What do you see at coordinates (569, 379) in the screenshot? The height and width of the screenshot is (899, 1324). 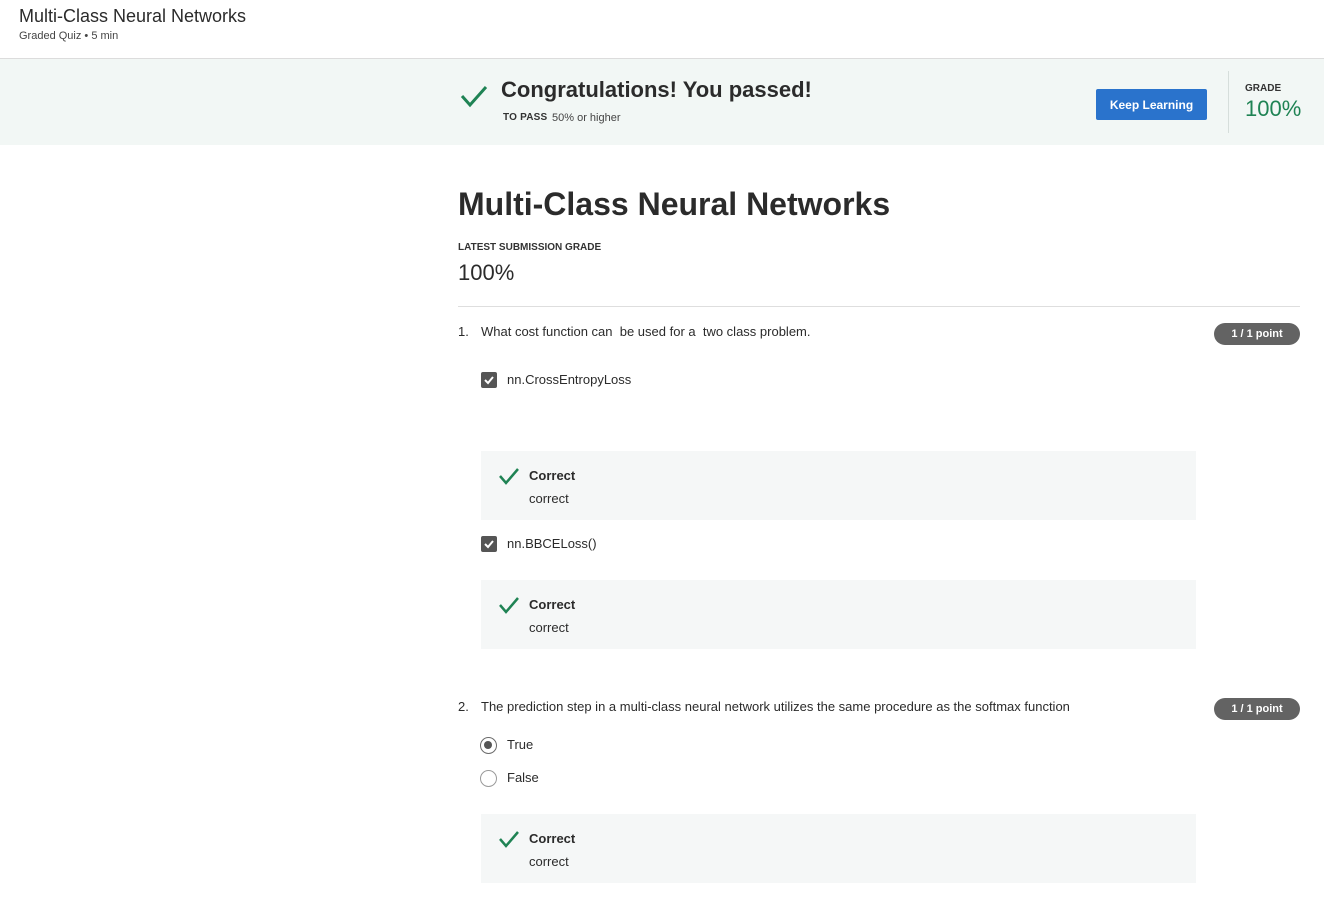 I see `option-label: nn.CrossEntropyLoss` at bounding box center [569, 379].